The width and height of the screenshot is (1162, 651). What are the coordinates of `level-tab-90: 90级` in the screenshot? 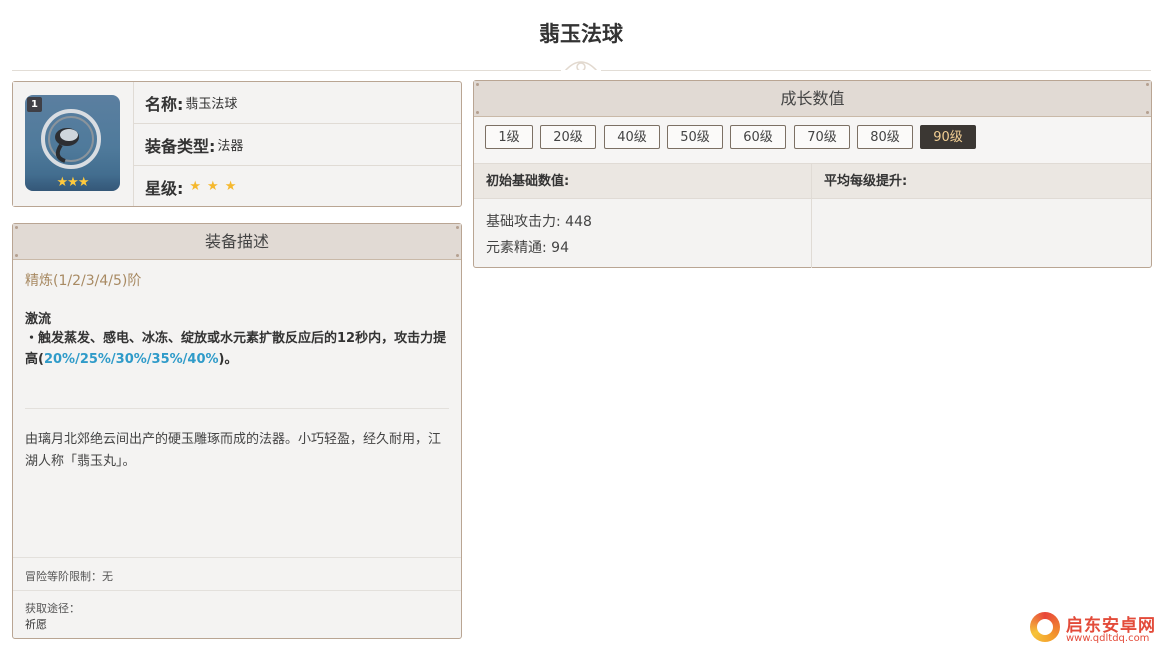 It's located at (948, 137).